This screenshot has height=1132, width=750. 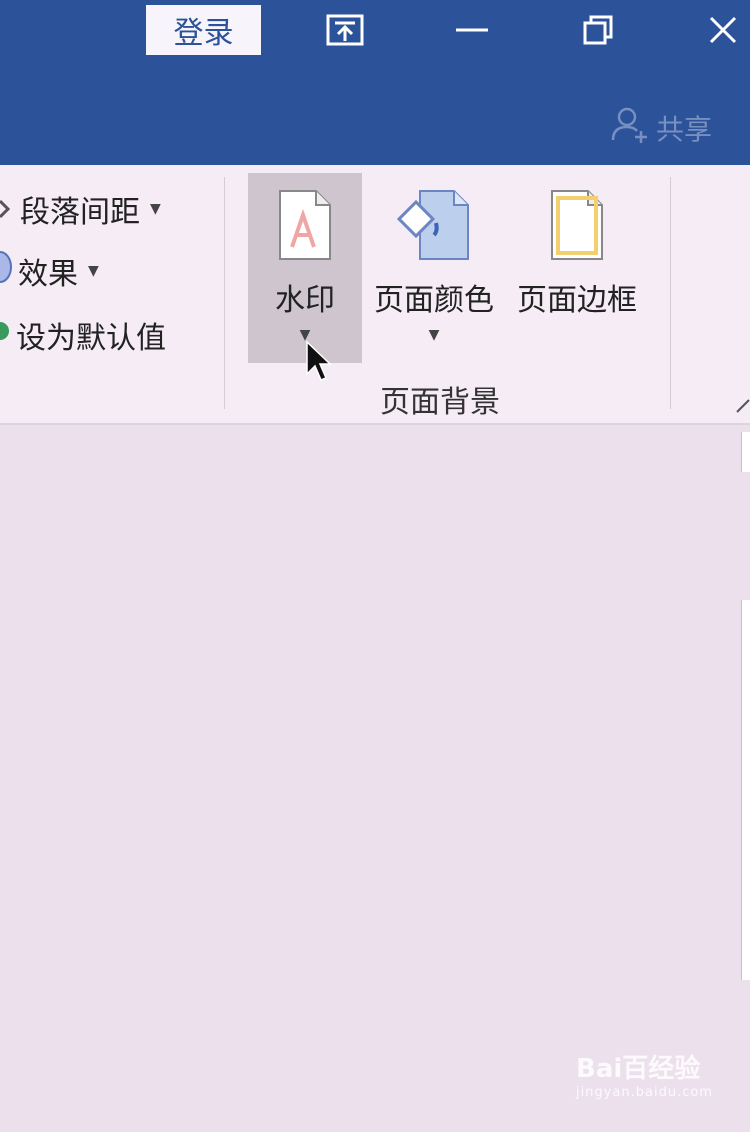 What do you see at coordinates (745, 790) in the screenshot?
I see `scrollbar-thumb` at bounding box center [745, 790].